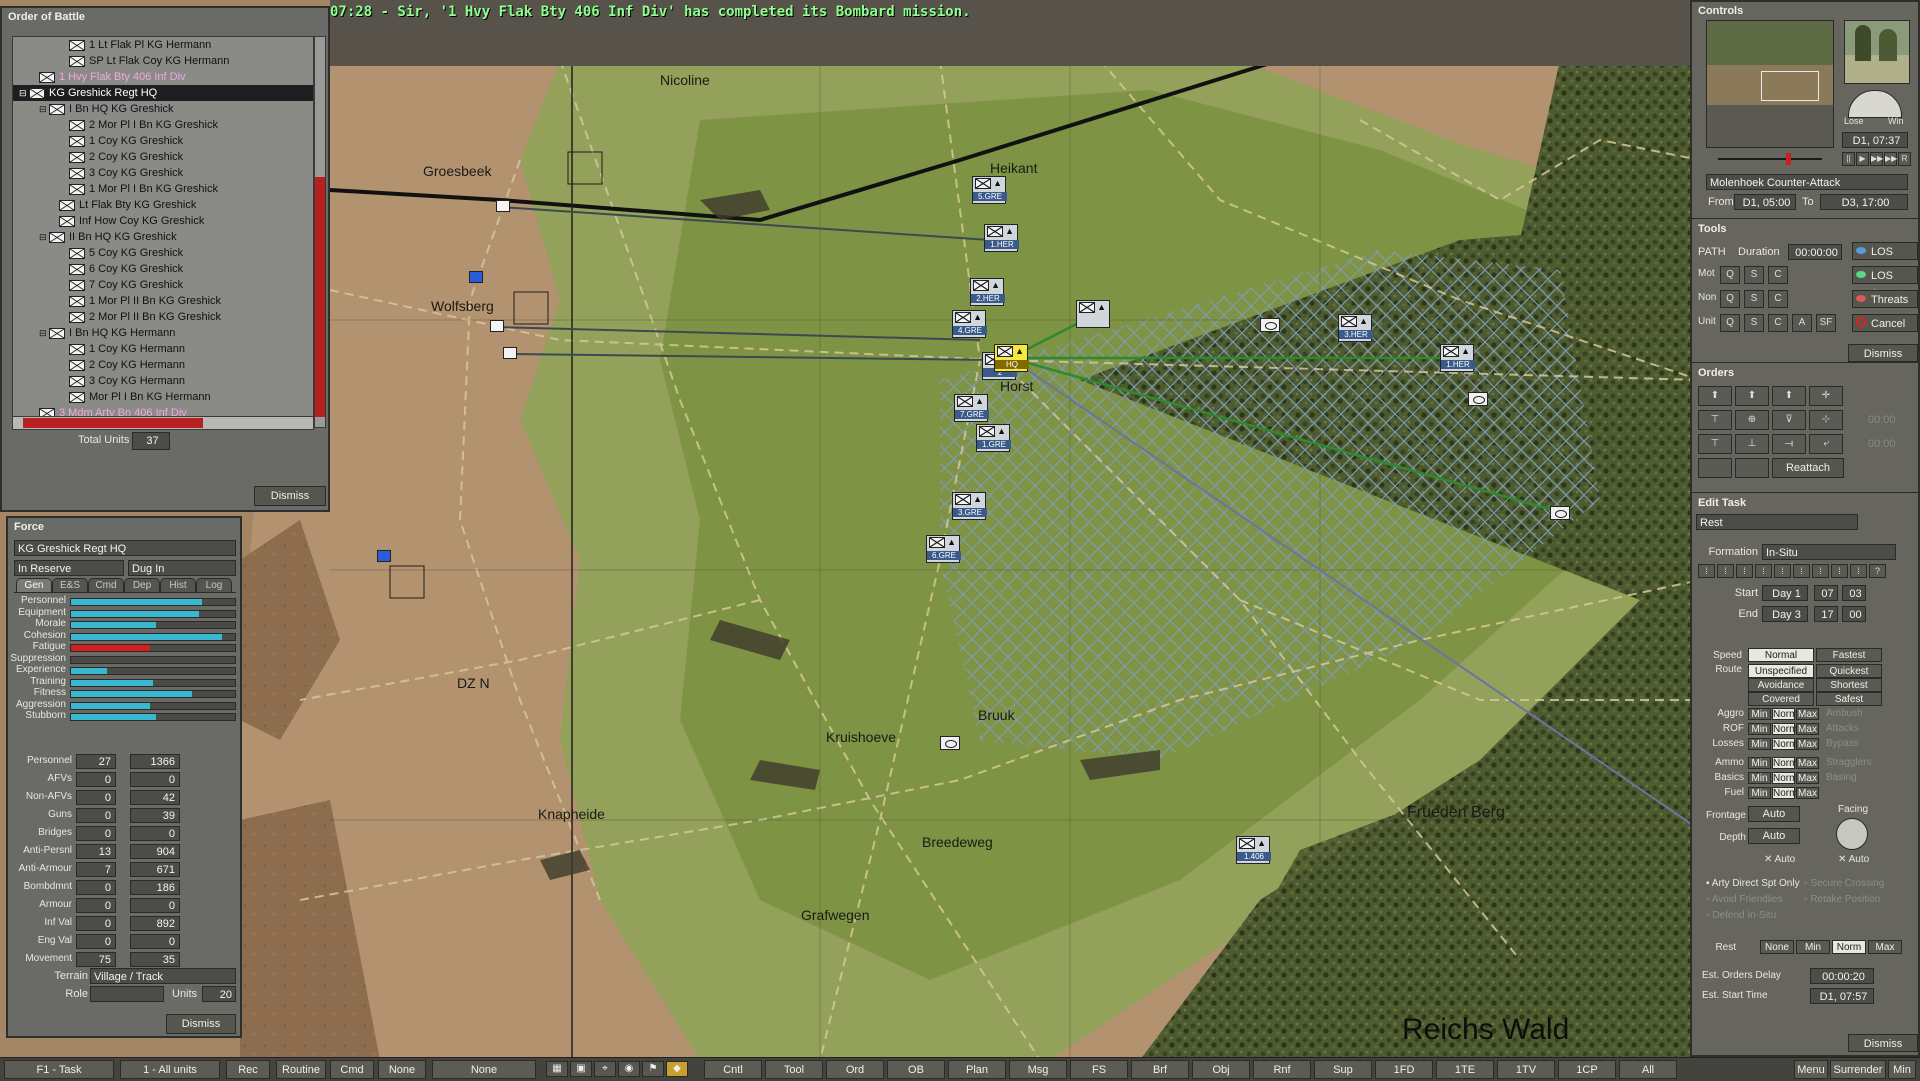  Describe the element at coordinates (1844, 883) in the screenshot. I see `secure-crossing-checkbox: ▫ Secure Crossing` at that location.